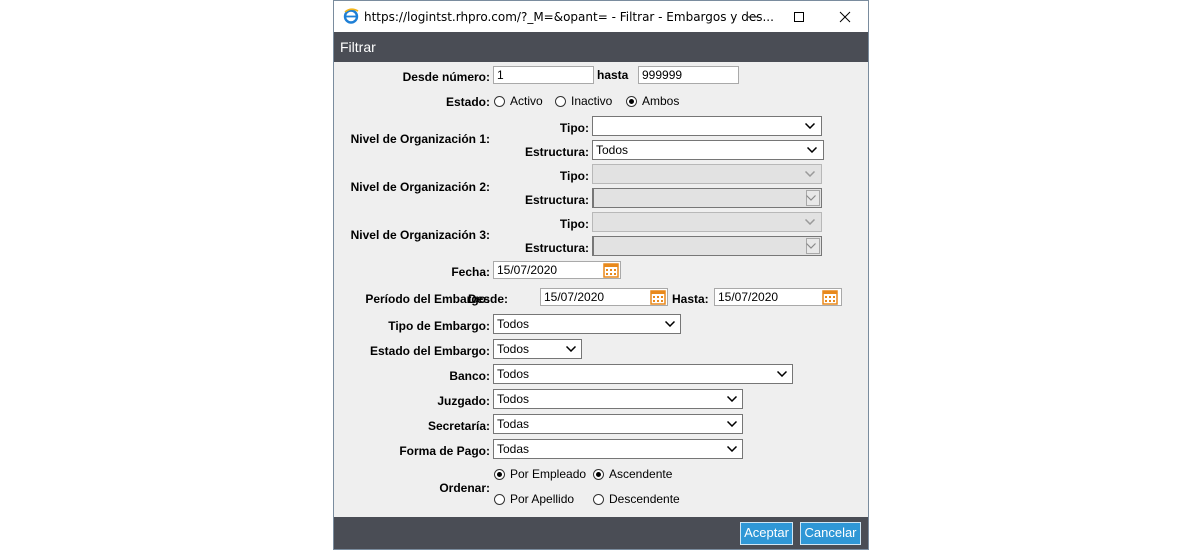  Describe the element at coordinates (420, 139) in the screenshot. I see `nivel1-label: Nivel de Organización 1:` at that location.